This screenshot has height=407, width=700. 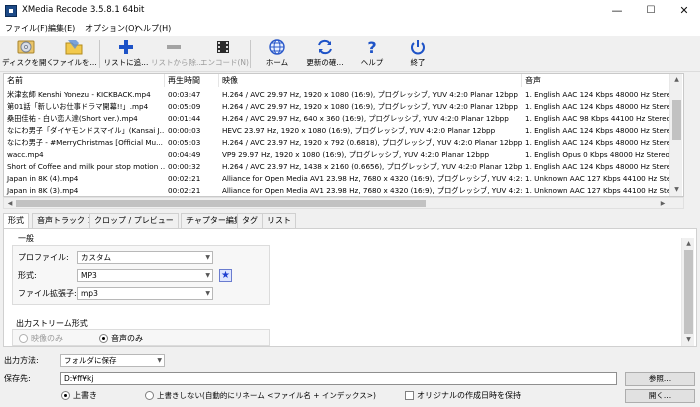 I want to click on cell-name: 第01話「新しいお仕事ドラマ開幕!!」.mp4, so click(x=78, y=106).